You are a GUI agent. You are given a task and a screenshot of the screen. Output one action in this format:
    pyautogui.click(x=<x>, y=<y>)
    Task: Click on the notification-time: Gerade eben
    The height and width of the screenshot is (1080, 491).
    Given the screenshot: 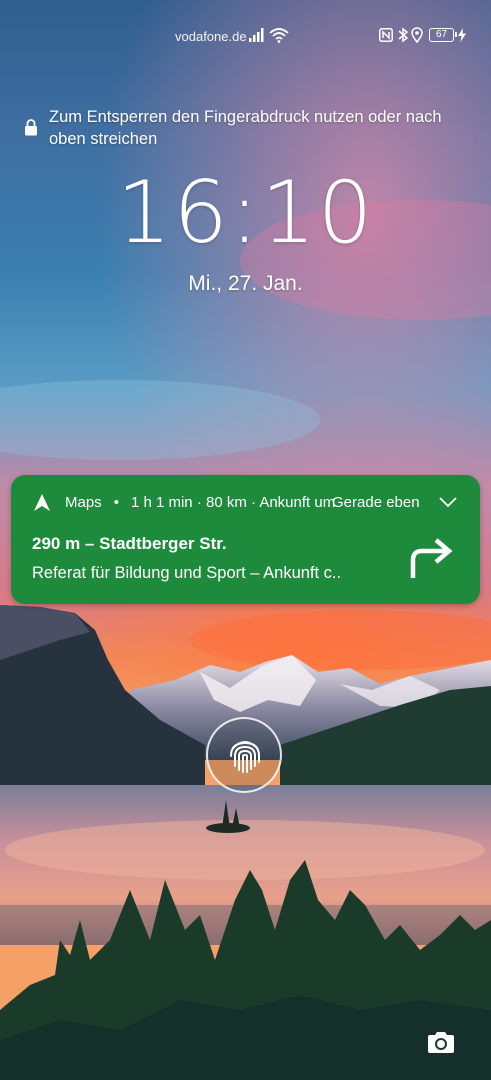 What is the action you would take?
    pyautogui.click(x=376, y=502)
    